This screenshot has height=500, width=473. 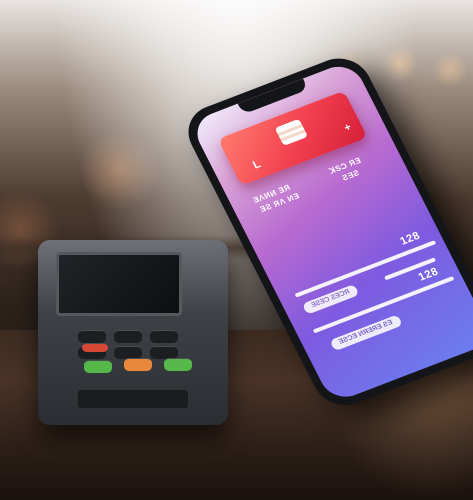 I want to click on terminal-card-slot, so click(x=133, y=399).